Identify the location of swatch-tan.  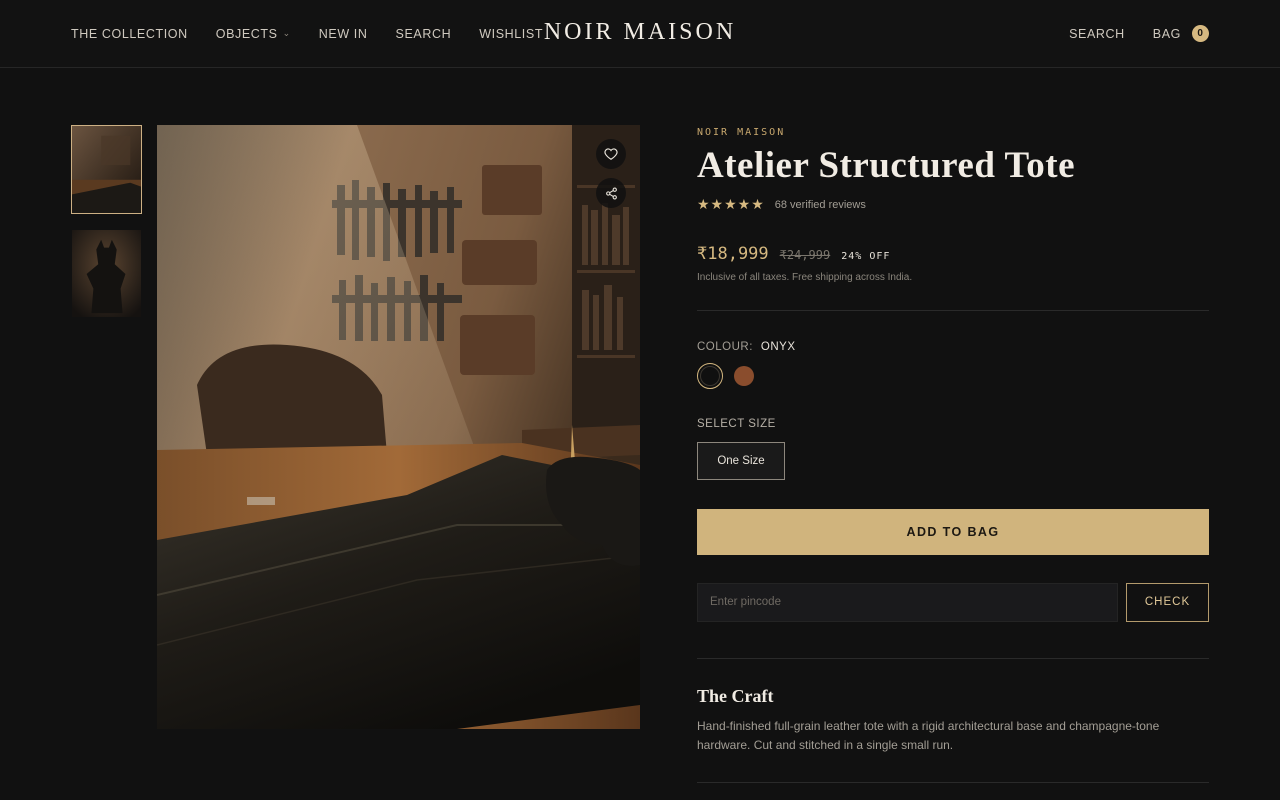
(744, 375).